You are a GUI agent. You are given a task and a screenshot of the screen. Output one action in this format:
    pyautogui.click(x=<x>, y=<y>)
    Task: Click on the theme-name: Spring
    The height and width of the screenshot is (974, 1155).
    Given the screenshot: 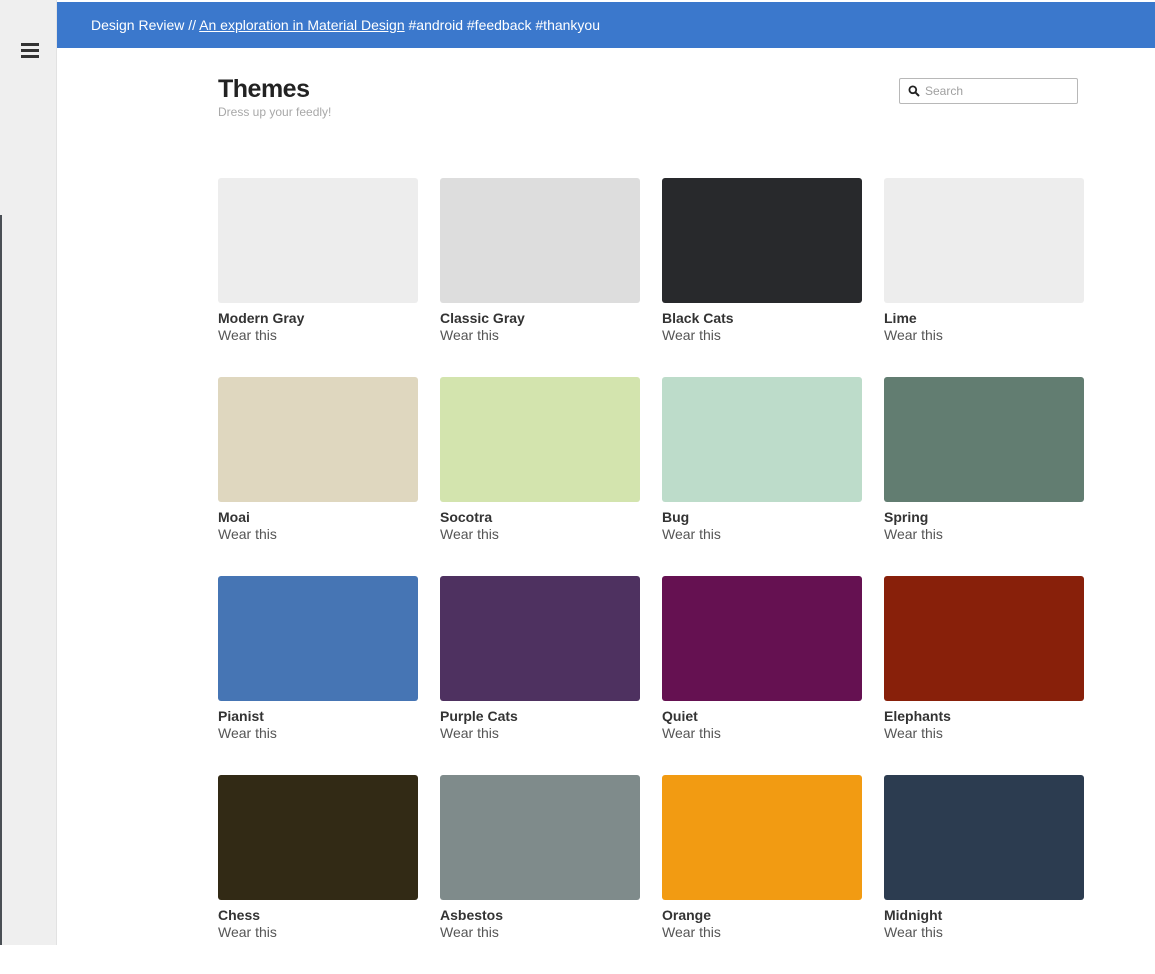 What is the action you would take?
    pyautogui.click(x=906, y=517)
    